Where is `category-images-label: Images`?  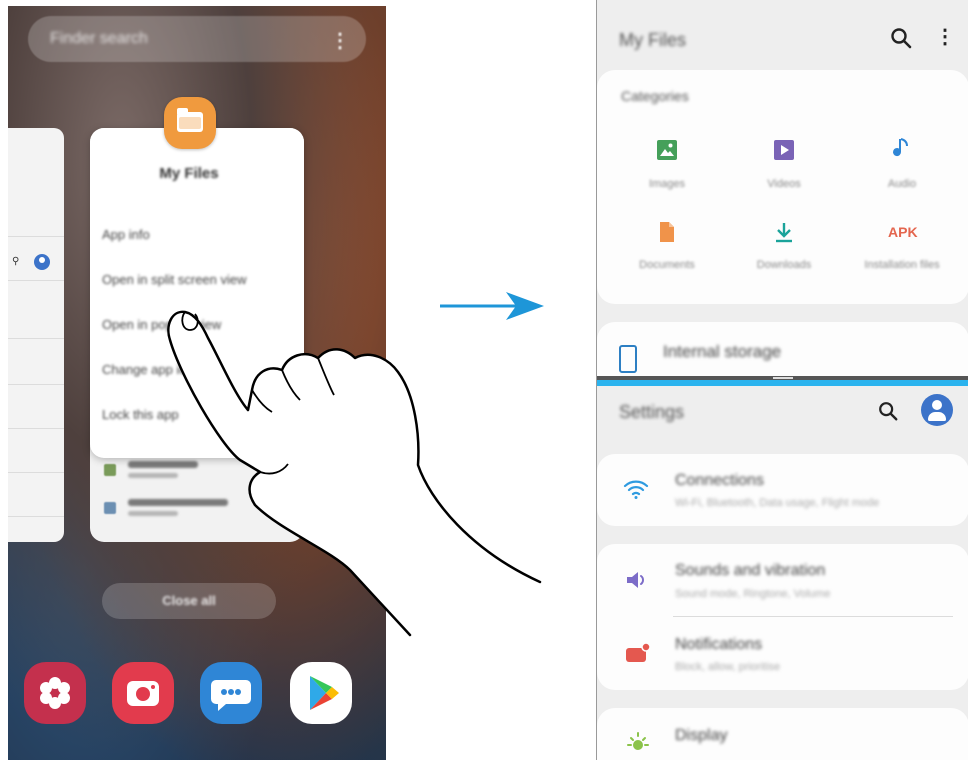 category-images-label: Images is located at coordinates (667, 184).